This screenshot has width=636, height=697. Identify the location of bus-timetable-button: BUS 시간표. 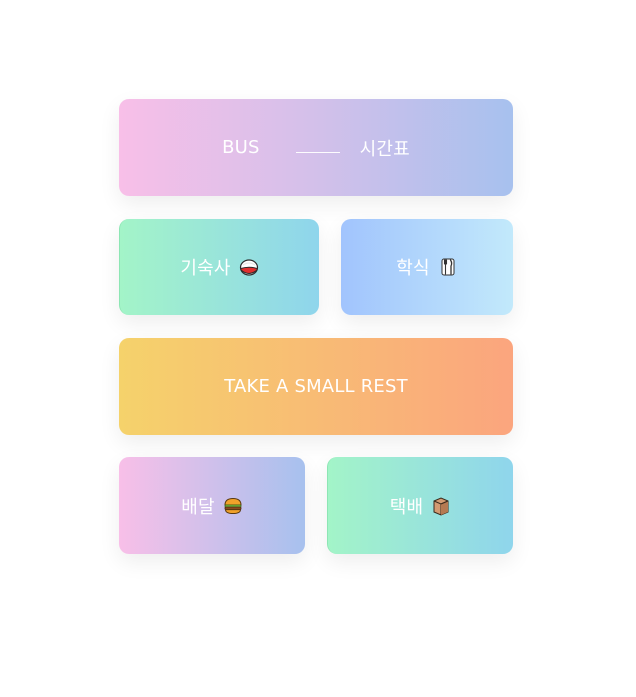
(316, 147).